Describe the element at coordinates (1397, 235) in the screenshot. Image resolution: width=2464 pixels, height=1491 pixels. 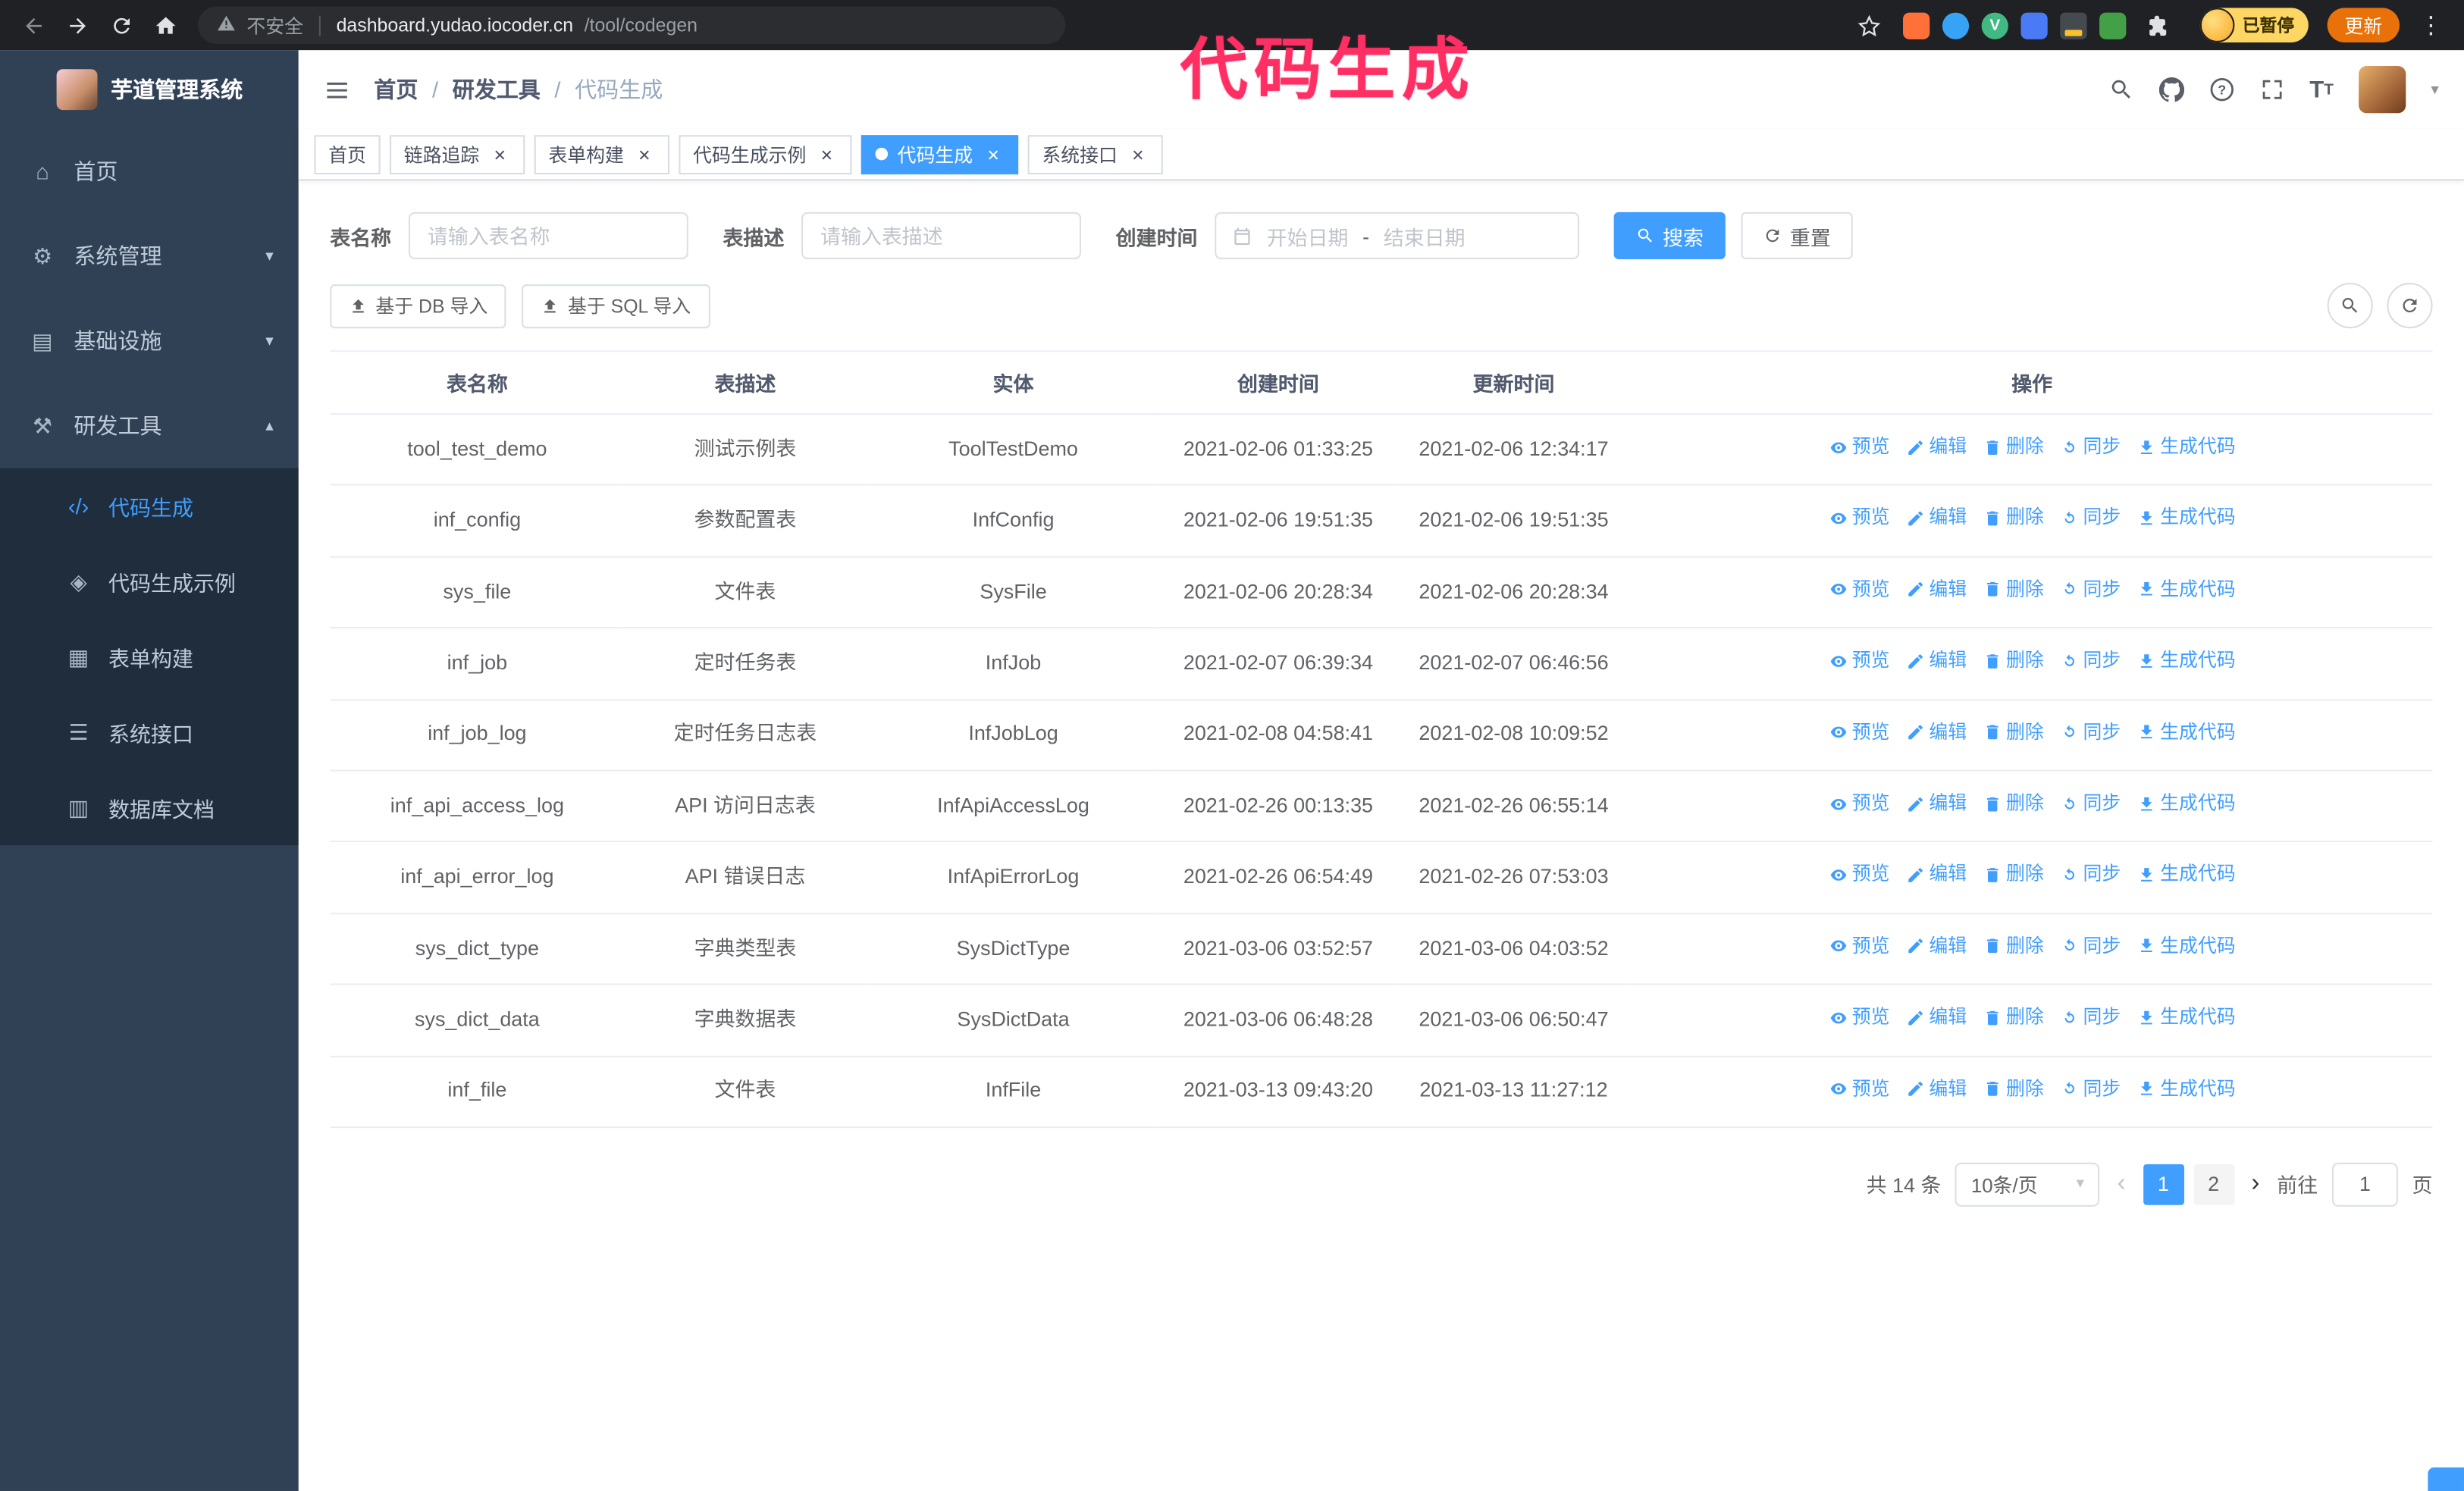
I see `create-time-range-picker: 开始日期 - 结束日期` at that location.